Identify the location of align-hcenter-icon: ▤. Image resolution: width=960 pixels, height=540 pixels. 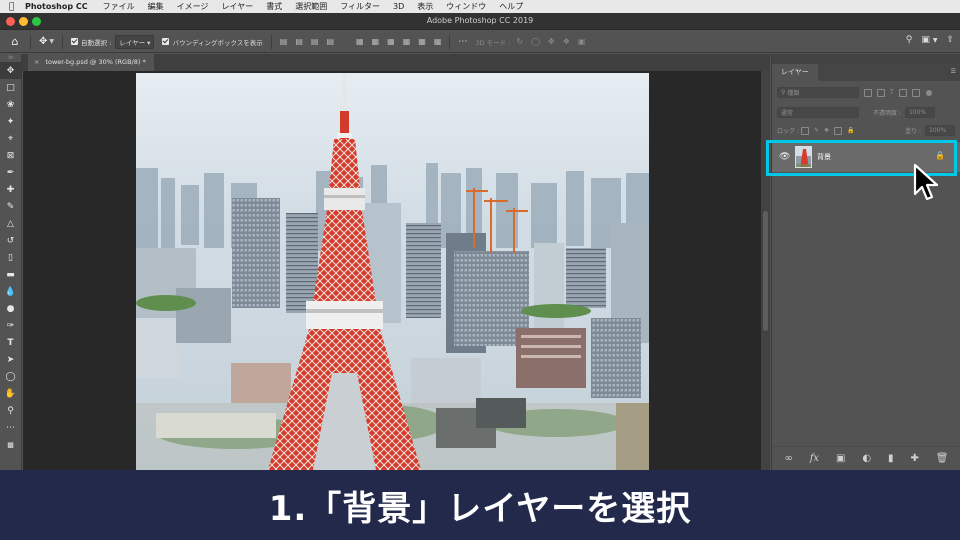
(299, 41).